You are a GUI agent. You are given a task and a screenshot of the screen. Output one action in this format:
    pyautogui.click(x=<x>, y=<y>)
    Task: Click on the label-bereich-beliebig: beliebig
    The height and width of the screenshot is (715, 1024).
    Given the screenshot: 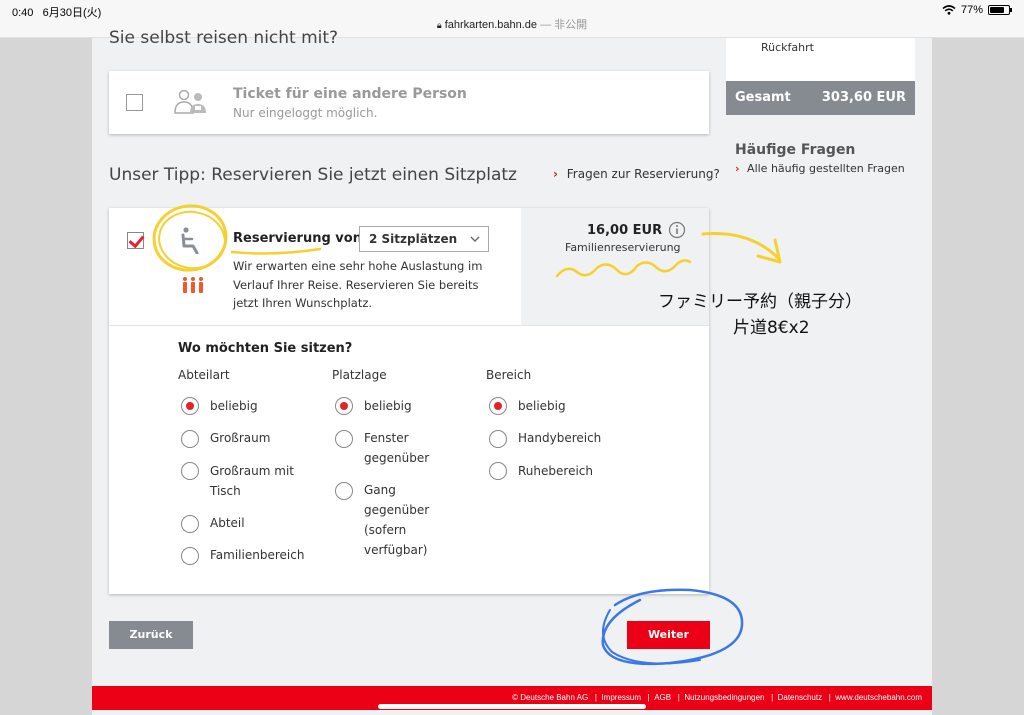 What is the action you would take?
    pyautogui.click(x=542, y=406)
    